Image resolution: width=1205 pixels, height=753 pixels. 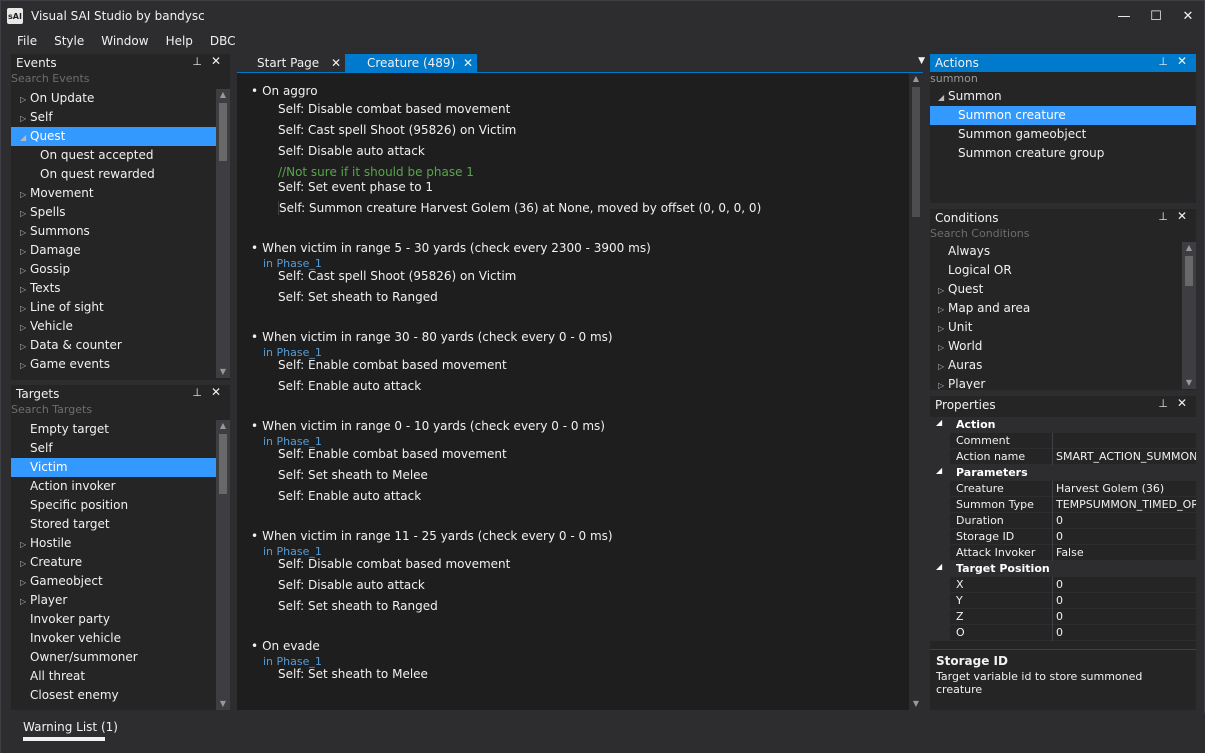 What do you see at coordinates (1063, 489) in the screenshot?
I see `property-row: Creature Harvest Golem (36)` at bounding box center [1063, 489].